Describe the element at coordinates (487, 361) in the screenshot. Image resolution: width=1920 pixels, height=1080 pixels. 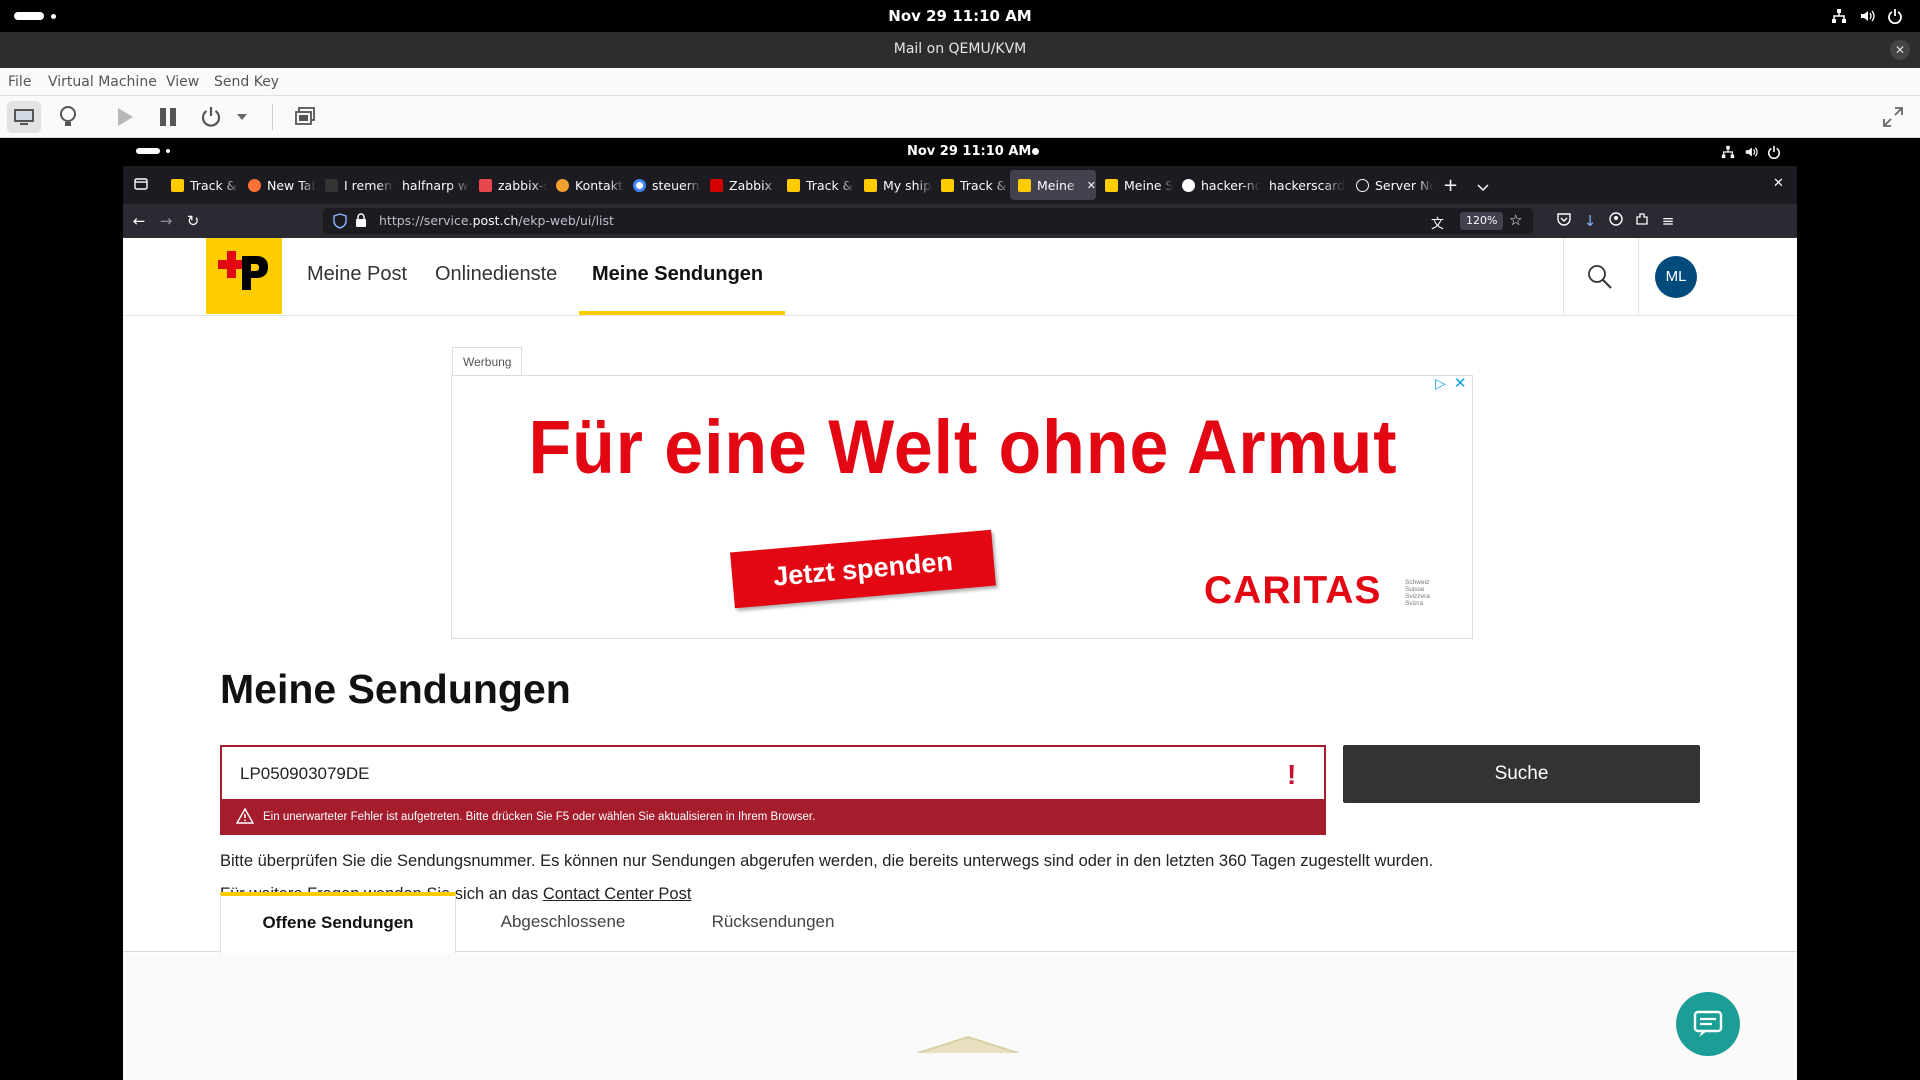
I see `ad-label: Werbung` at that location.